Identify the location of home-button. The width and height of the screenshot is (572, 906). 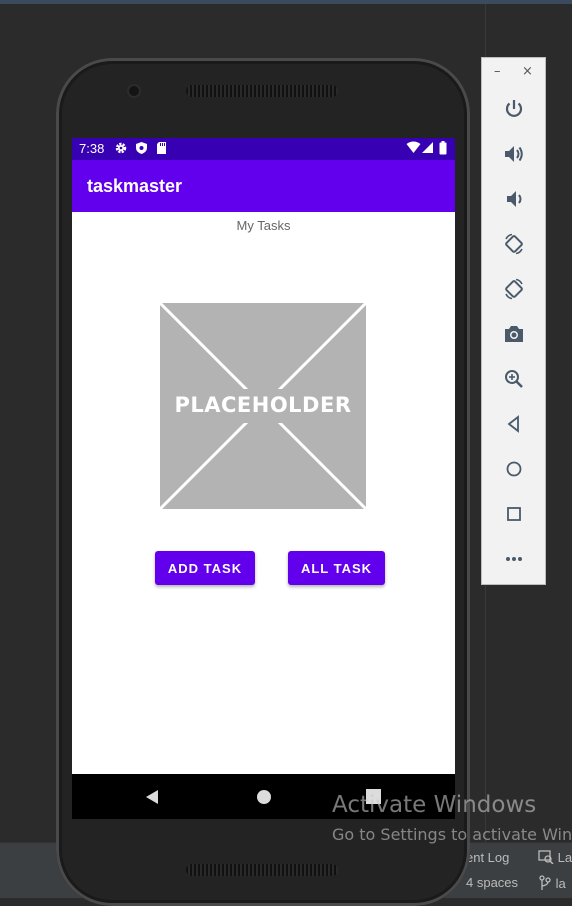
(514, 469).